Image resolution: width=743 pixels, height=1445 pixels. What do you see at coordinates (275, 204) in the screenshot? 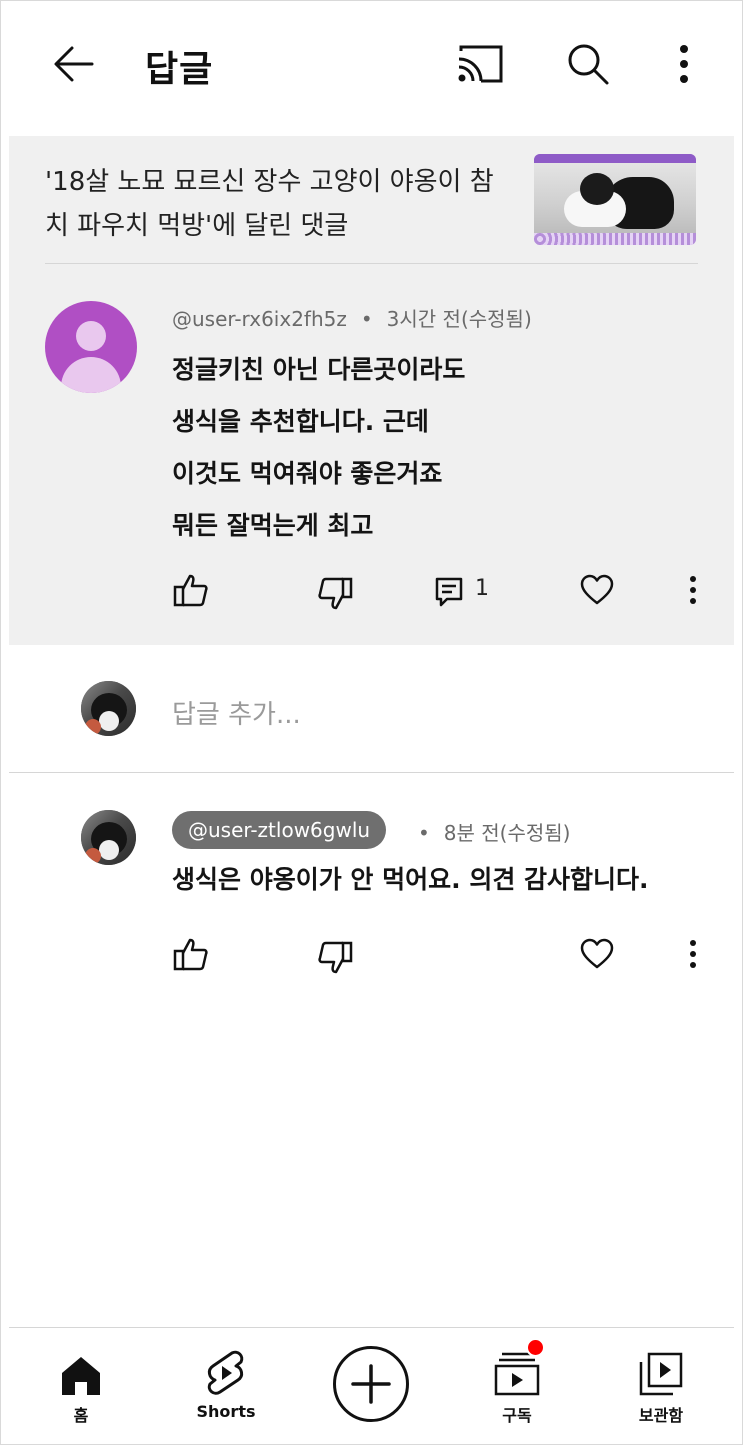
I see `video-title-context: '18살 노묘 묘르신 장수 고양이 야옹이 참치 파우치 먹방'에 달린 댓글` at bounding box center [275, 204].